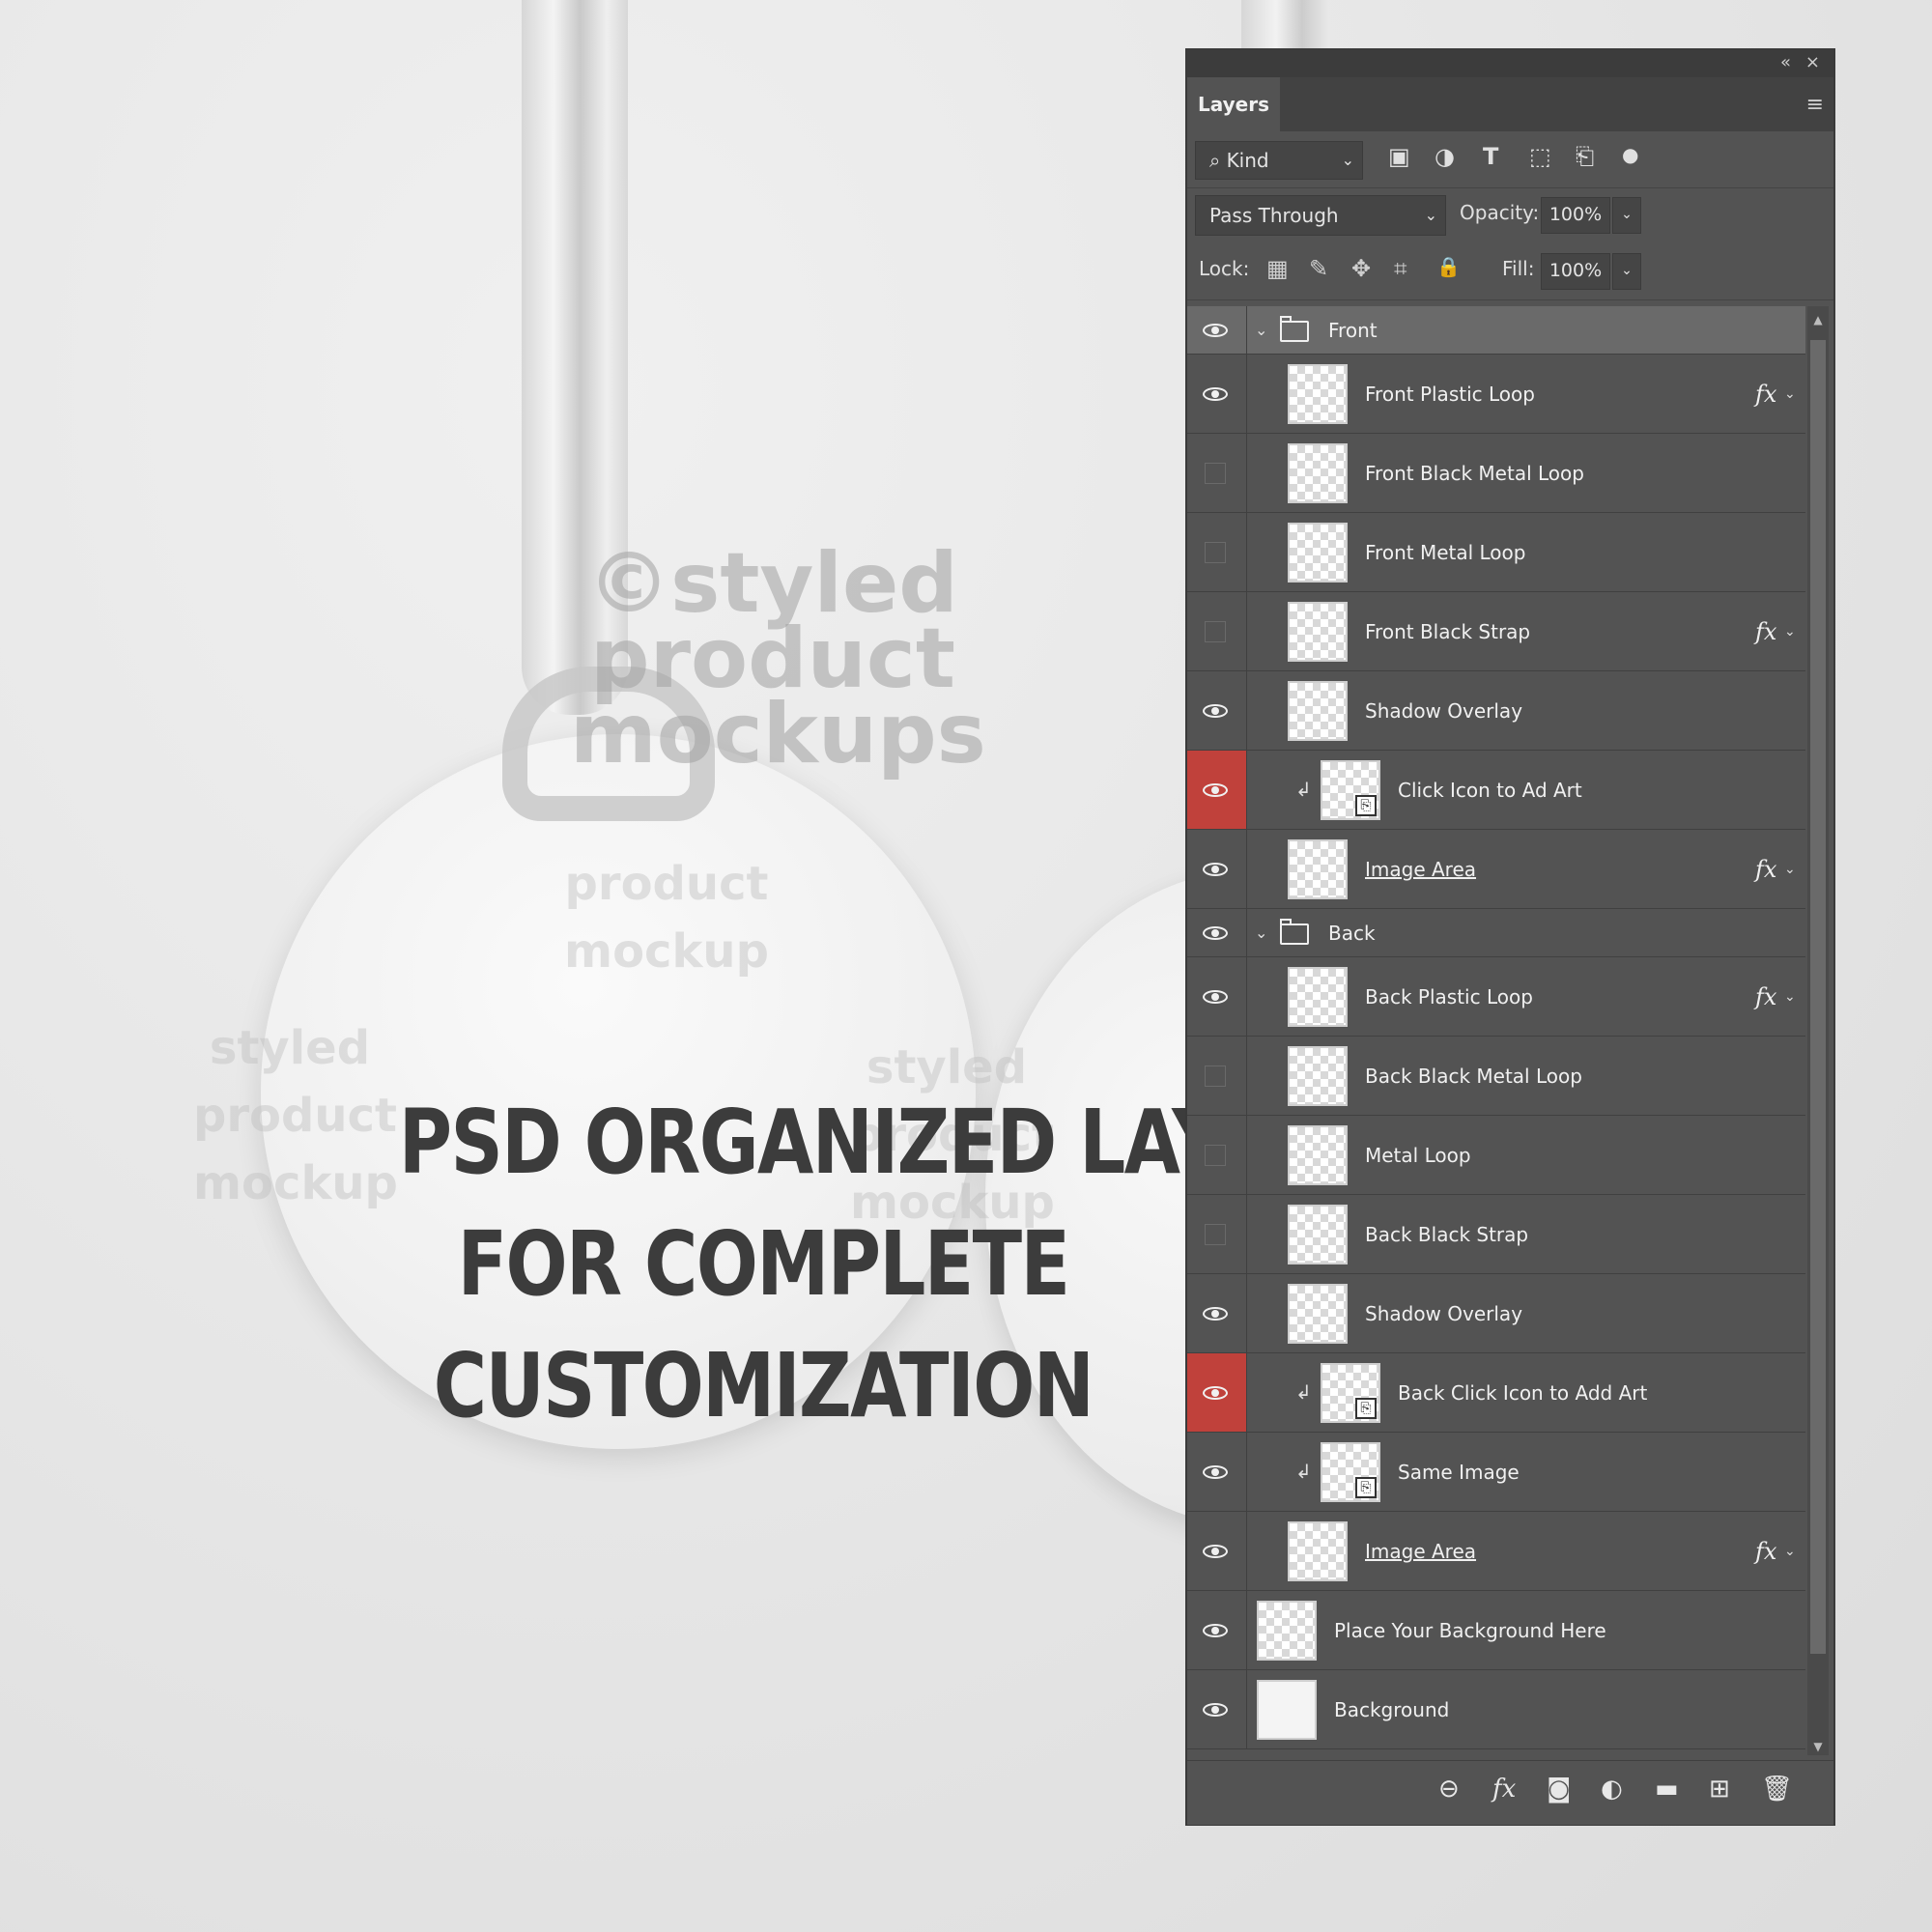 Image resolution: width=1932 pixels, height=1932 pixels. What do you see at coordinates (1585, 156) in the screenshot?
I see `smart-object-filter-icon: ⎗` at bounding box center [1585, 156].